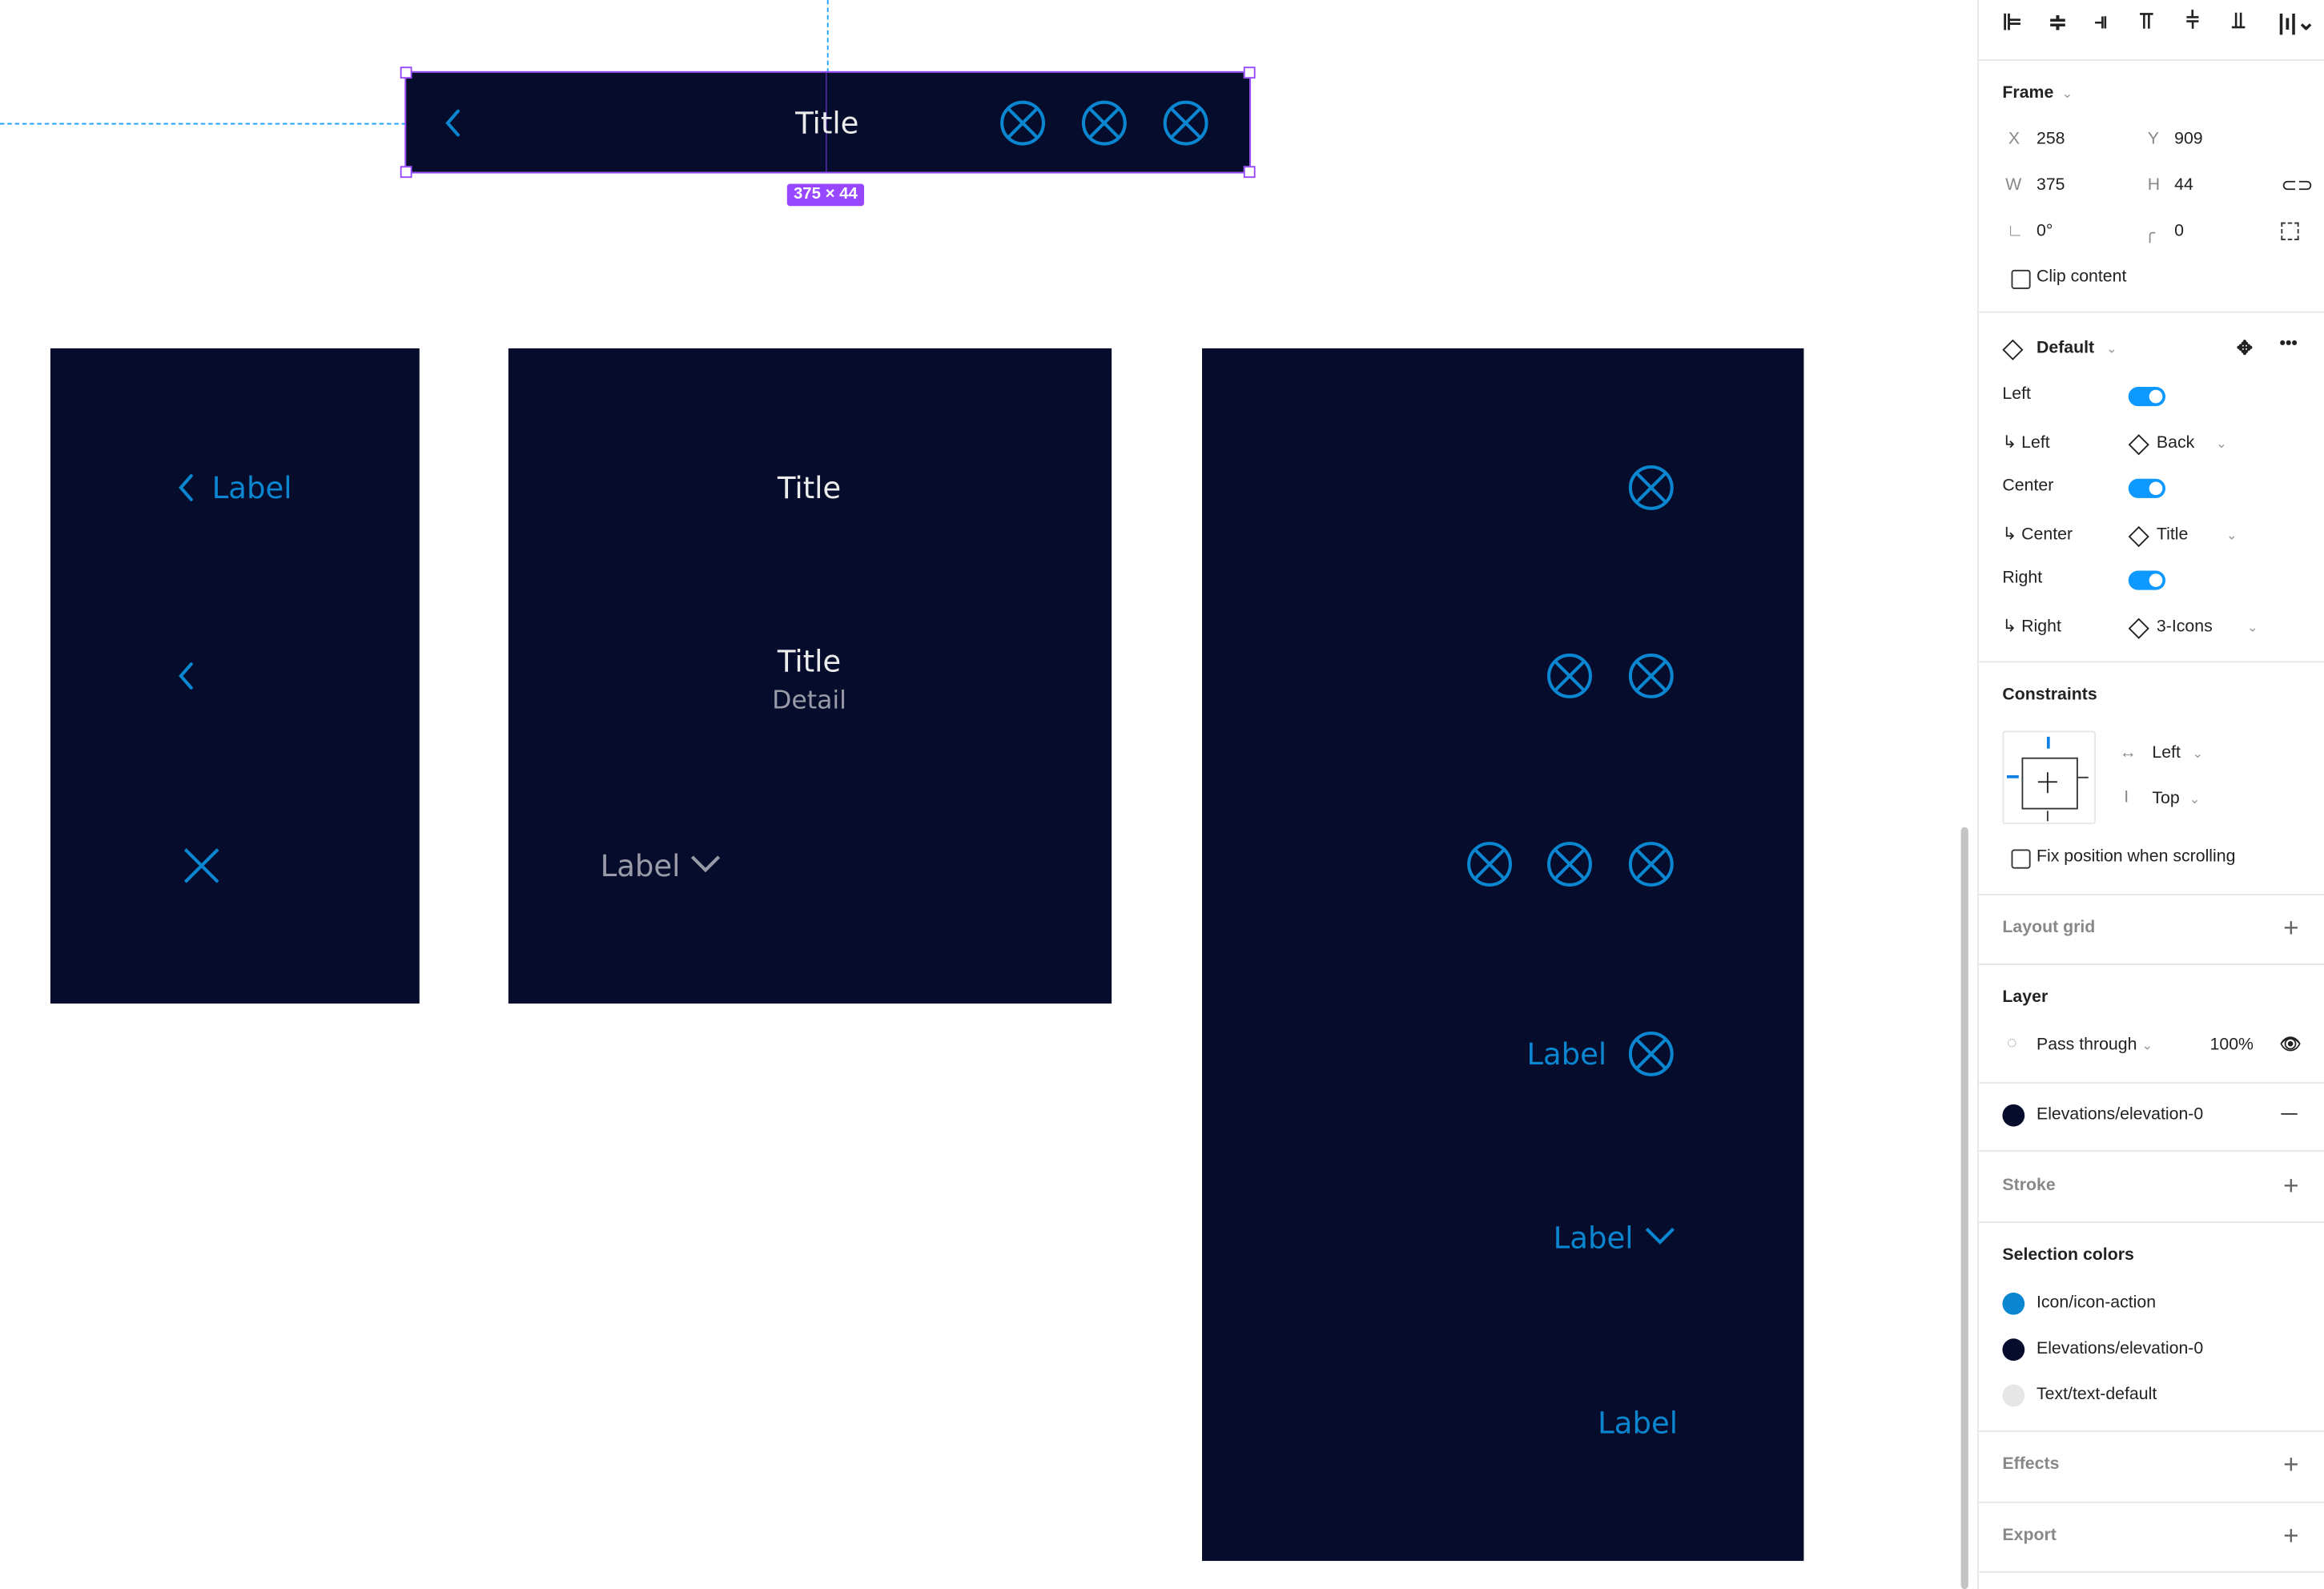 Image resolution: width=2324 pixels, height=1589 pixels. Describe the element at coordinates (2291, 1043) in the screenshot. I see `eye-icon: 👁` at that location.